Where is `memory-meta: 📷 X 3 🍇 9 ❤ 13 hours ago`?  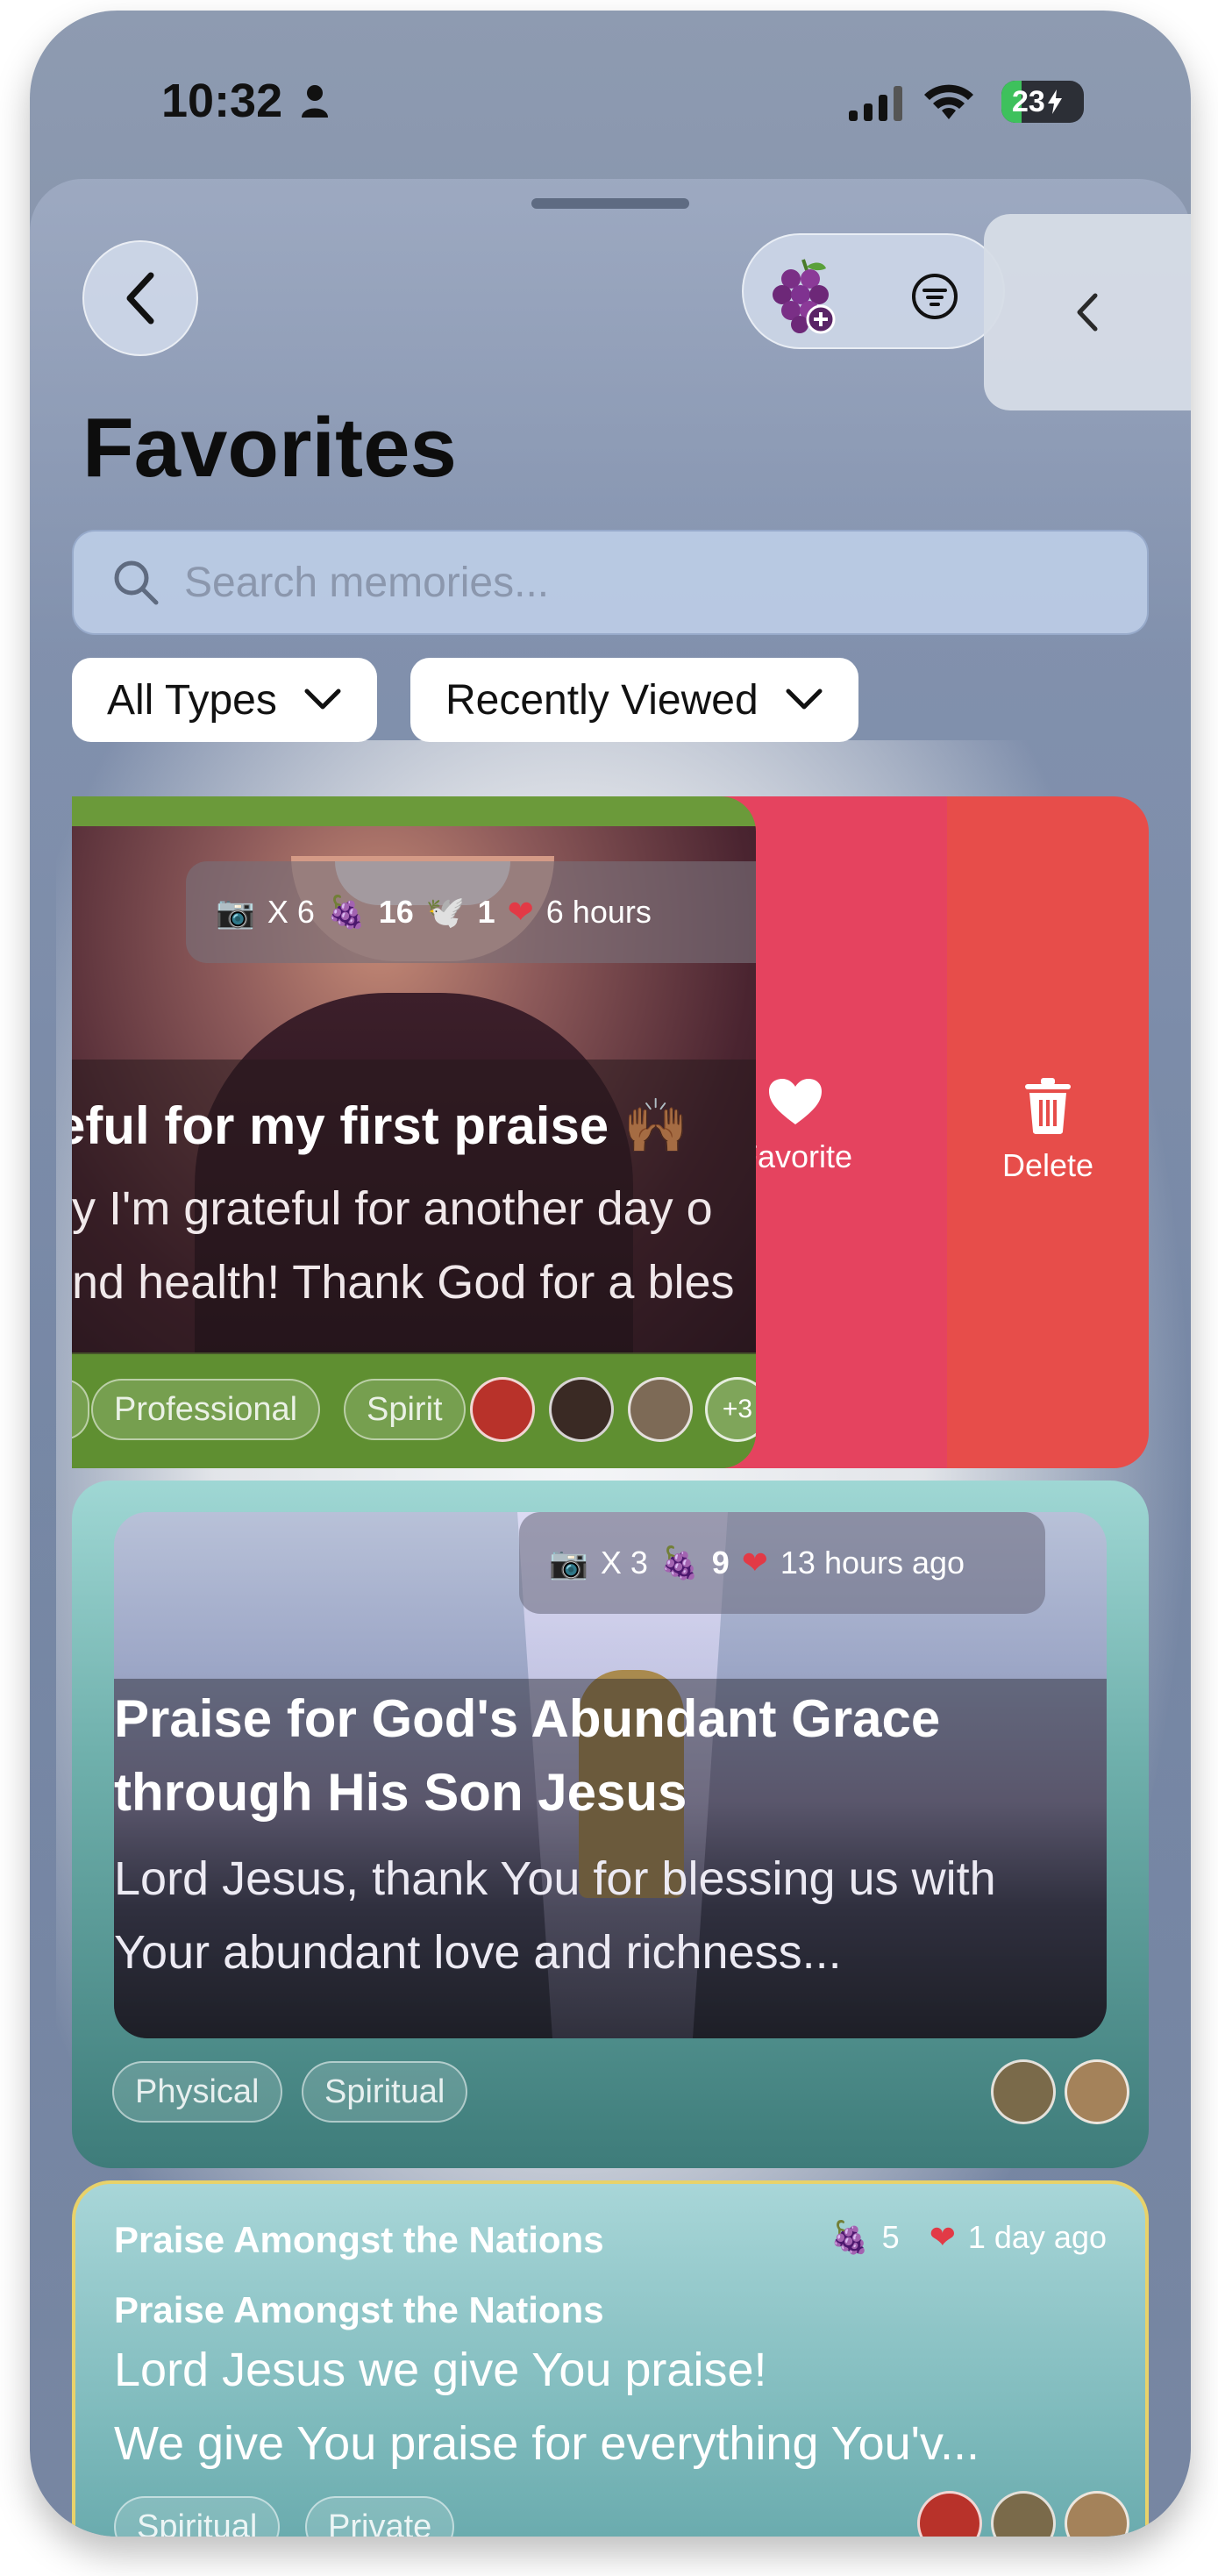 memory-meta: 📷 X 3 🍇 9 ❤ 13 hours ago is located at coordinates (782, 1563).